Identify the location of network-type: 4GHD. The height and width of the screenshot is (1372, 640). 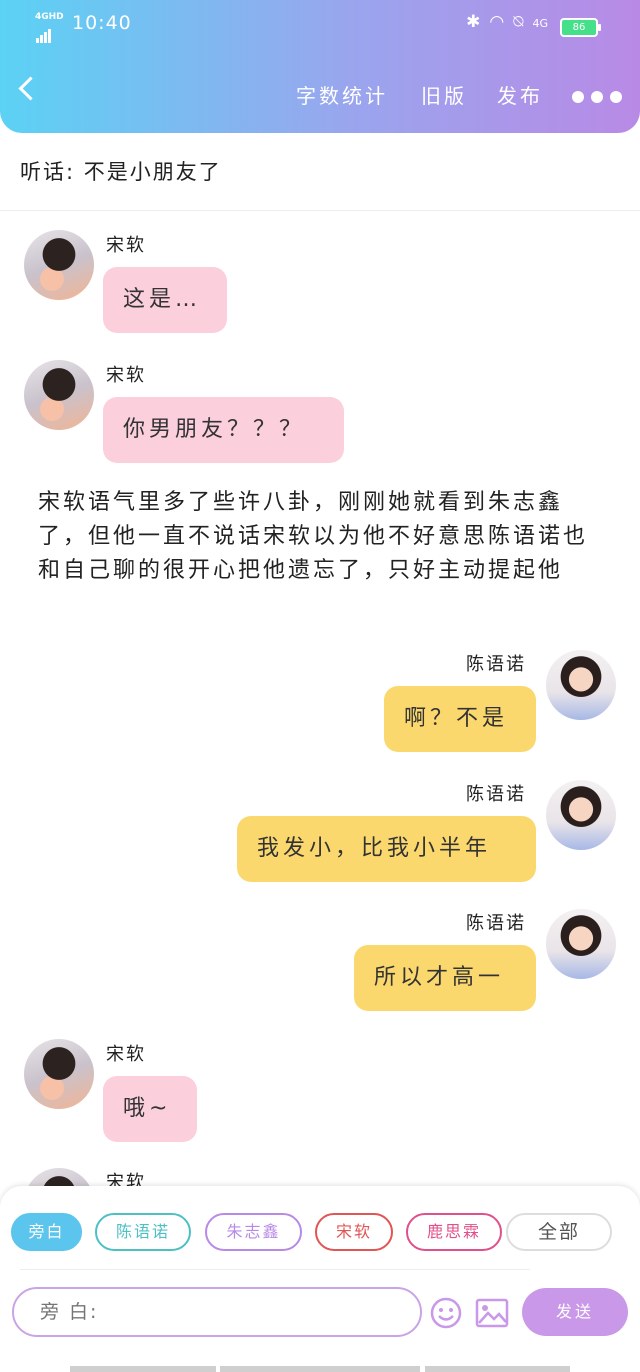
(49, 17).